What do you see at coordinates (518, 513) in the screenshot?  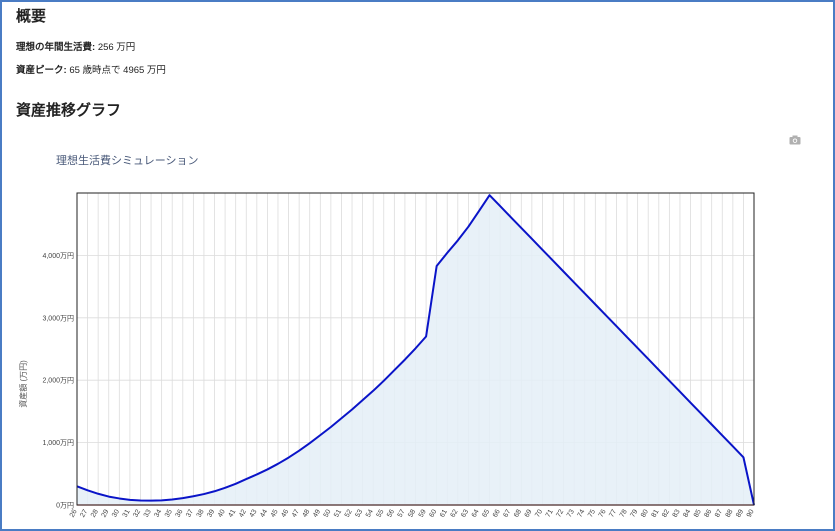 I see `x-tick-label: 68` at bounding box center [518, 513].